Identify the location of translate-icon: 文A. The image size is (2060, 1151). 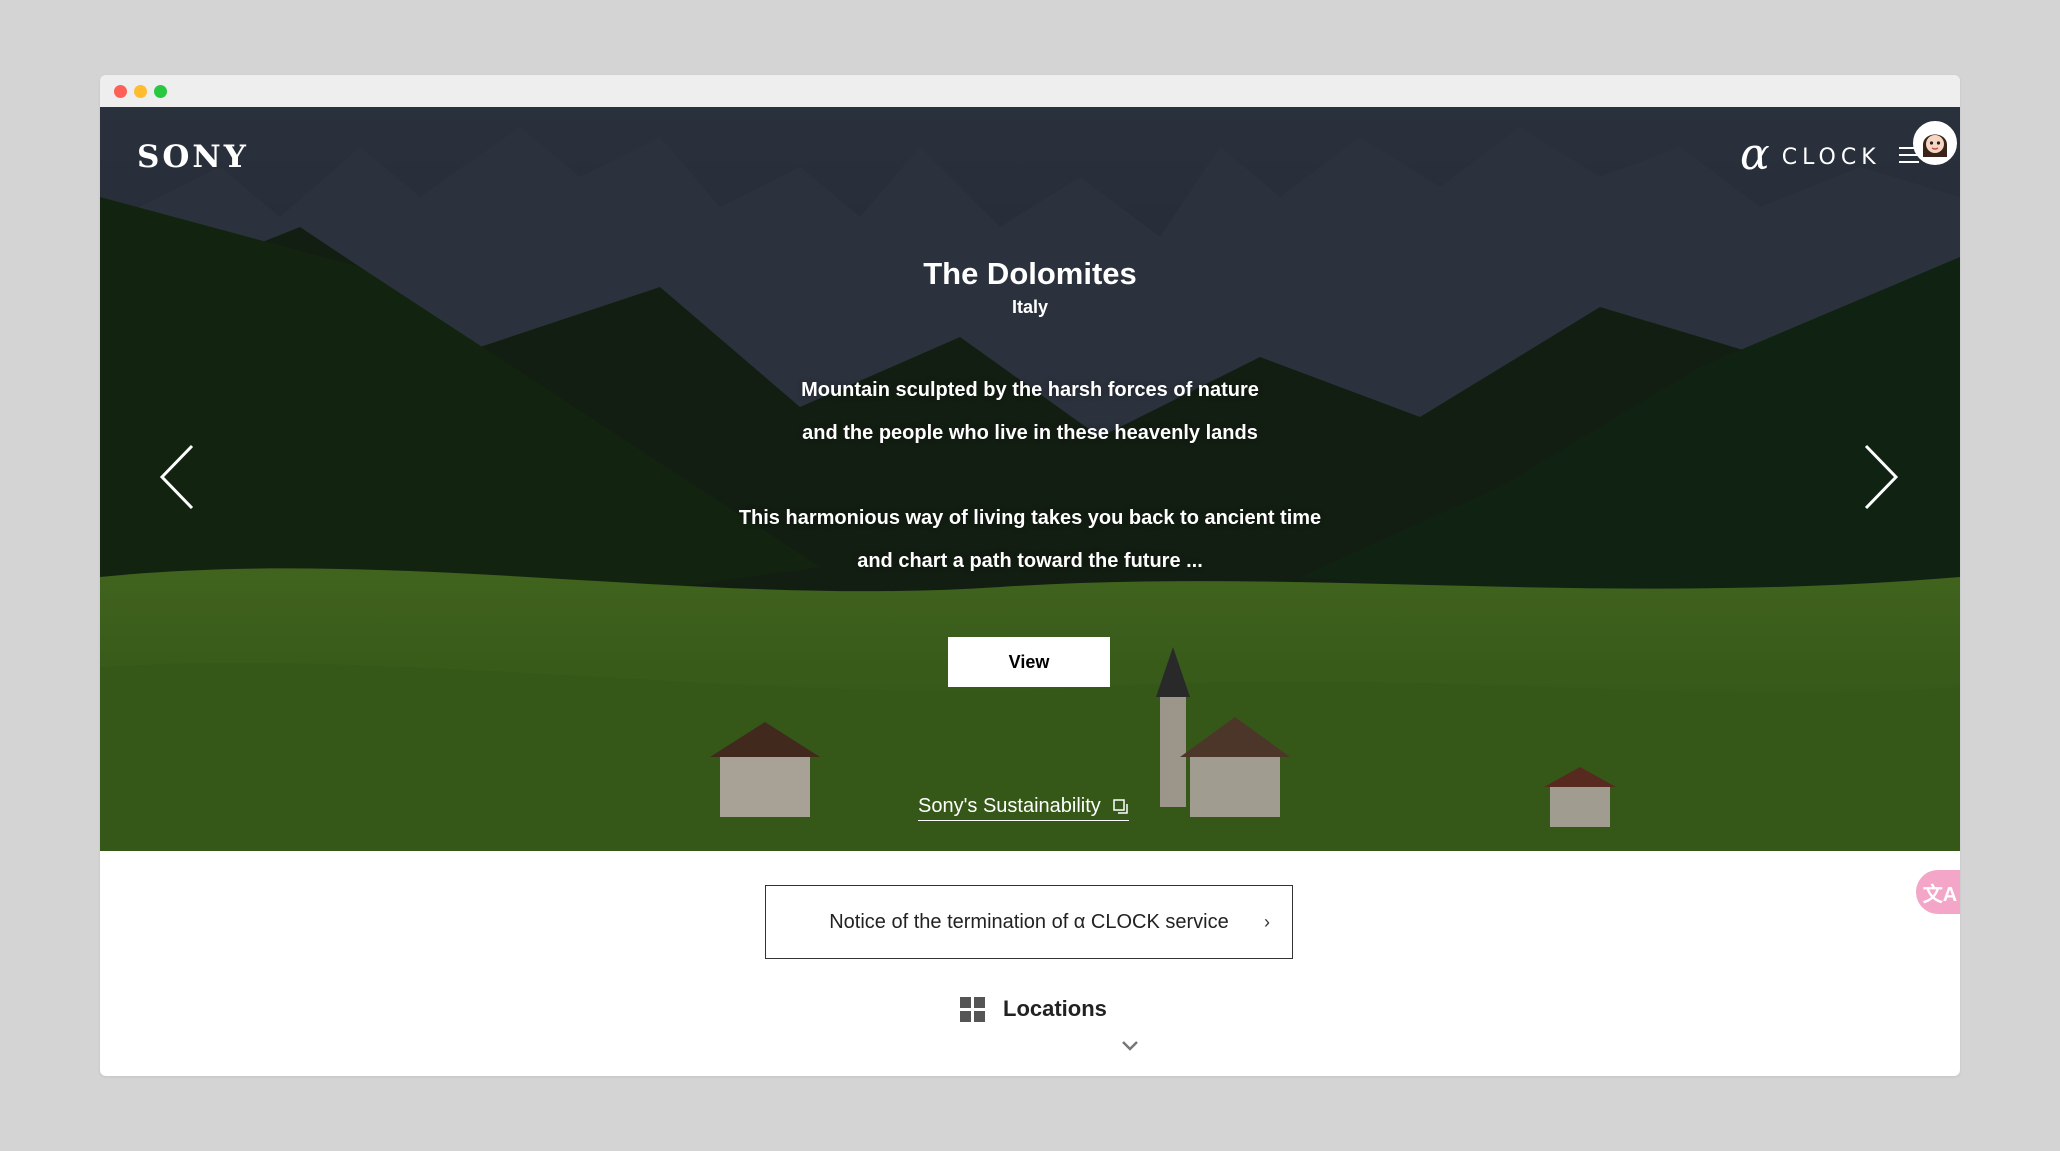
(1938, 892).